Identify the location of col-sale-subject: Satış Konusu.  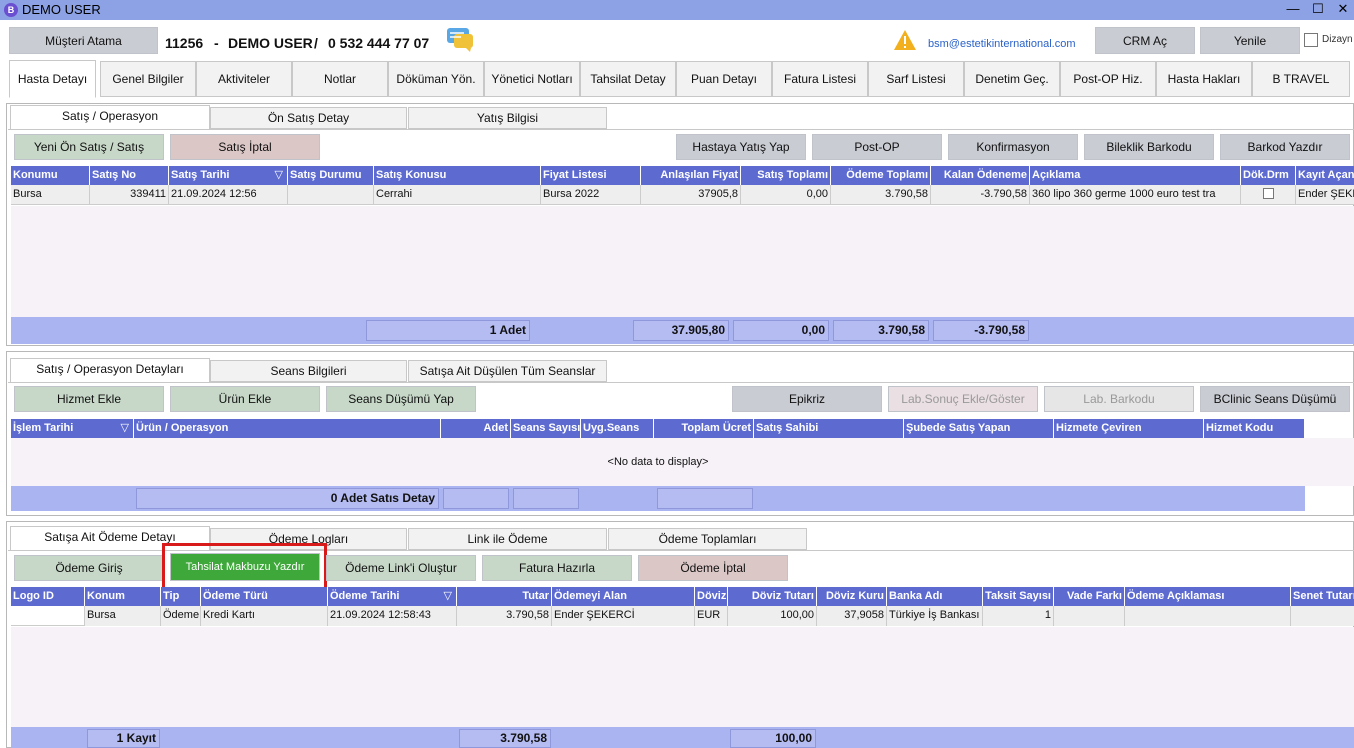
(457, 175).